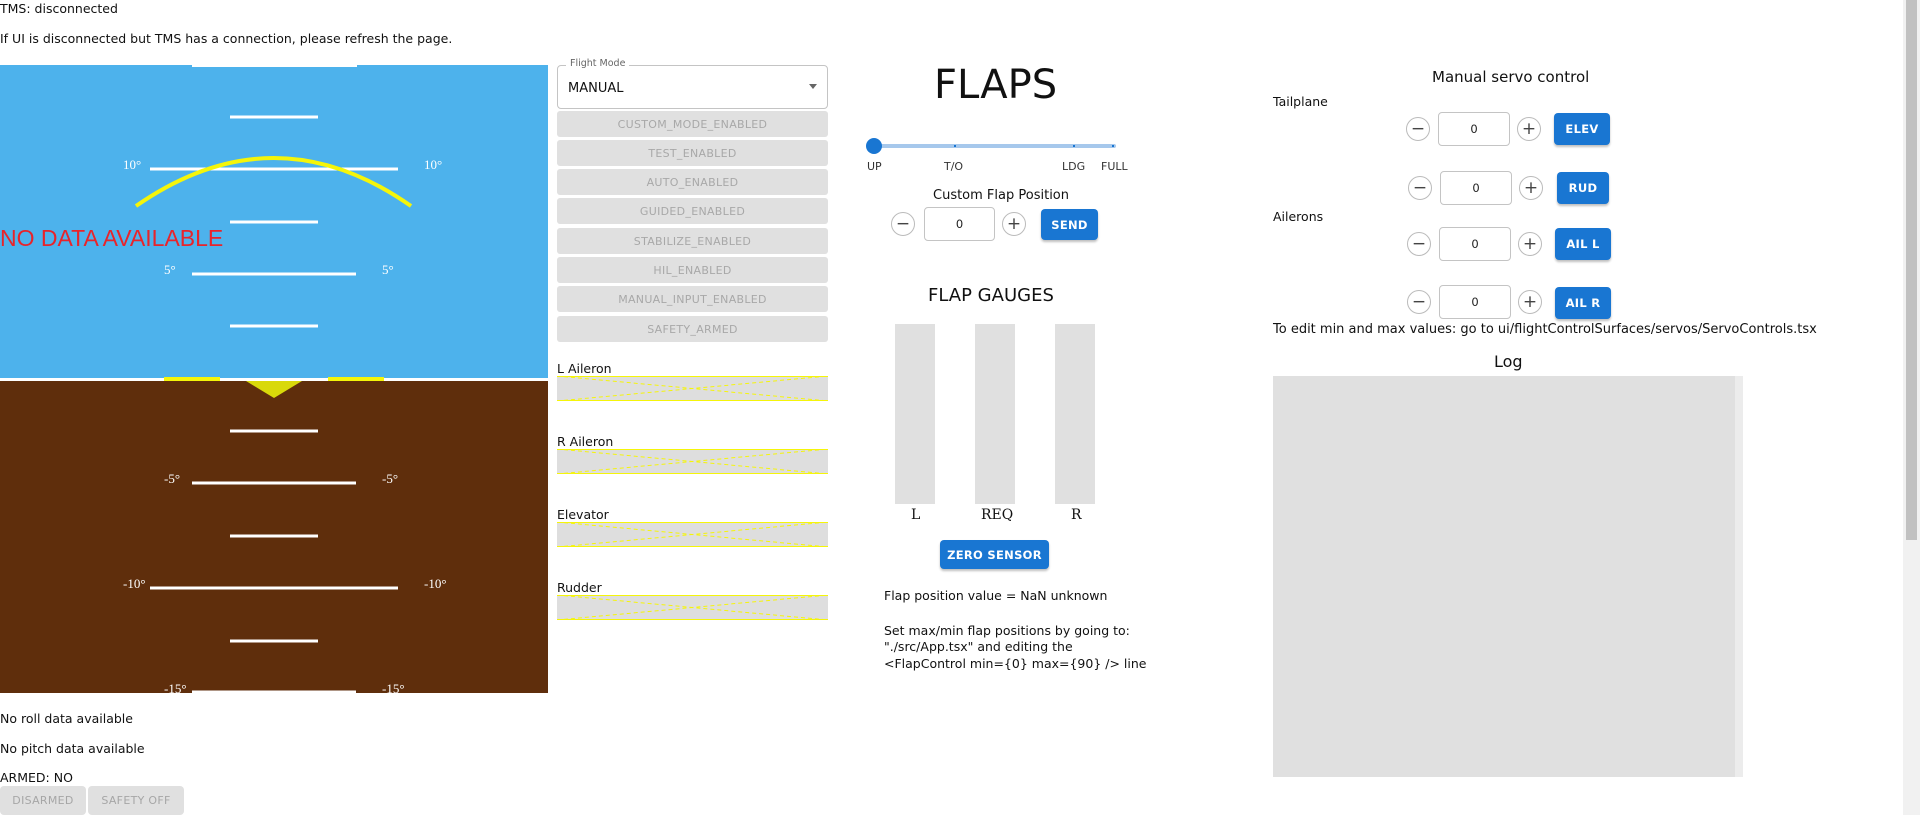  I want to click on horizon-marker-left, so click(192, 379).